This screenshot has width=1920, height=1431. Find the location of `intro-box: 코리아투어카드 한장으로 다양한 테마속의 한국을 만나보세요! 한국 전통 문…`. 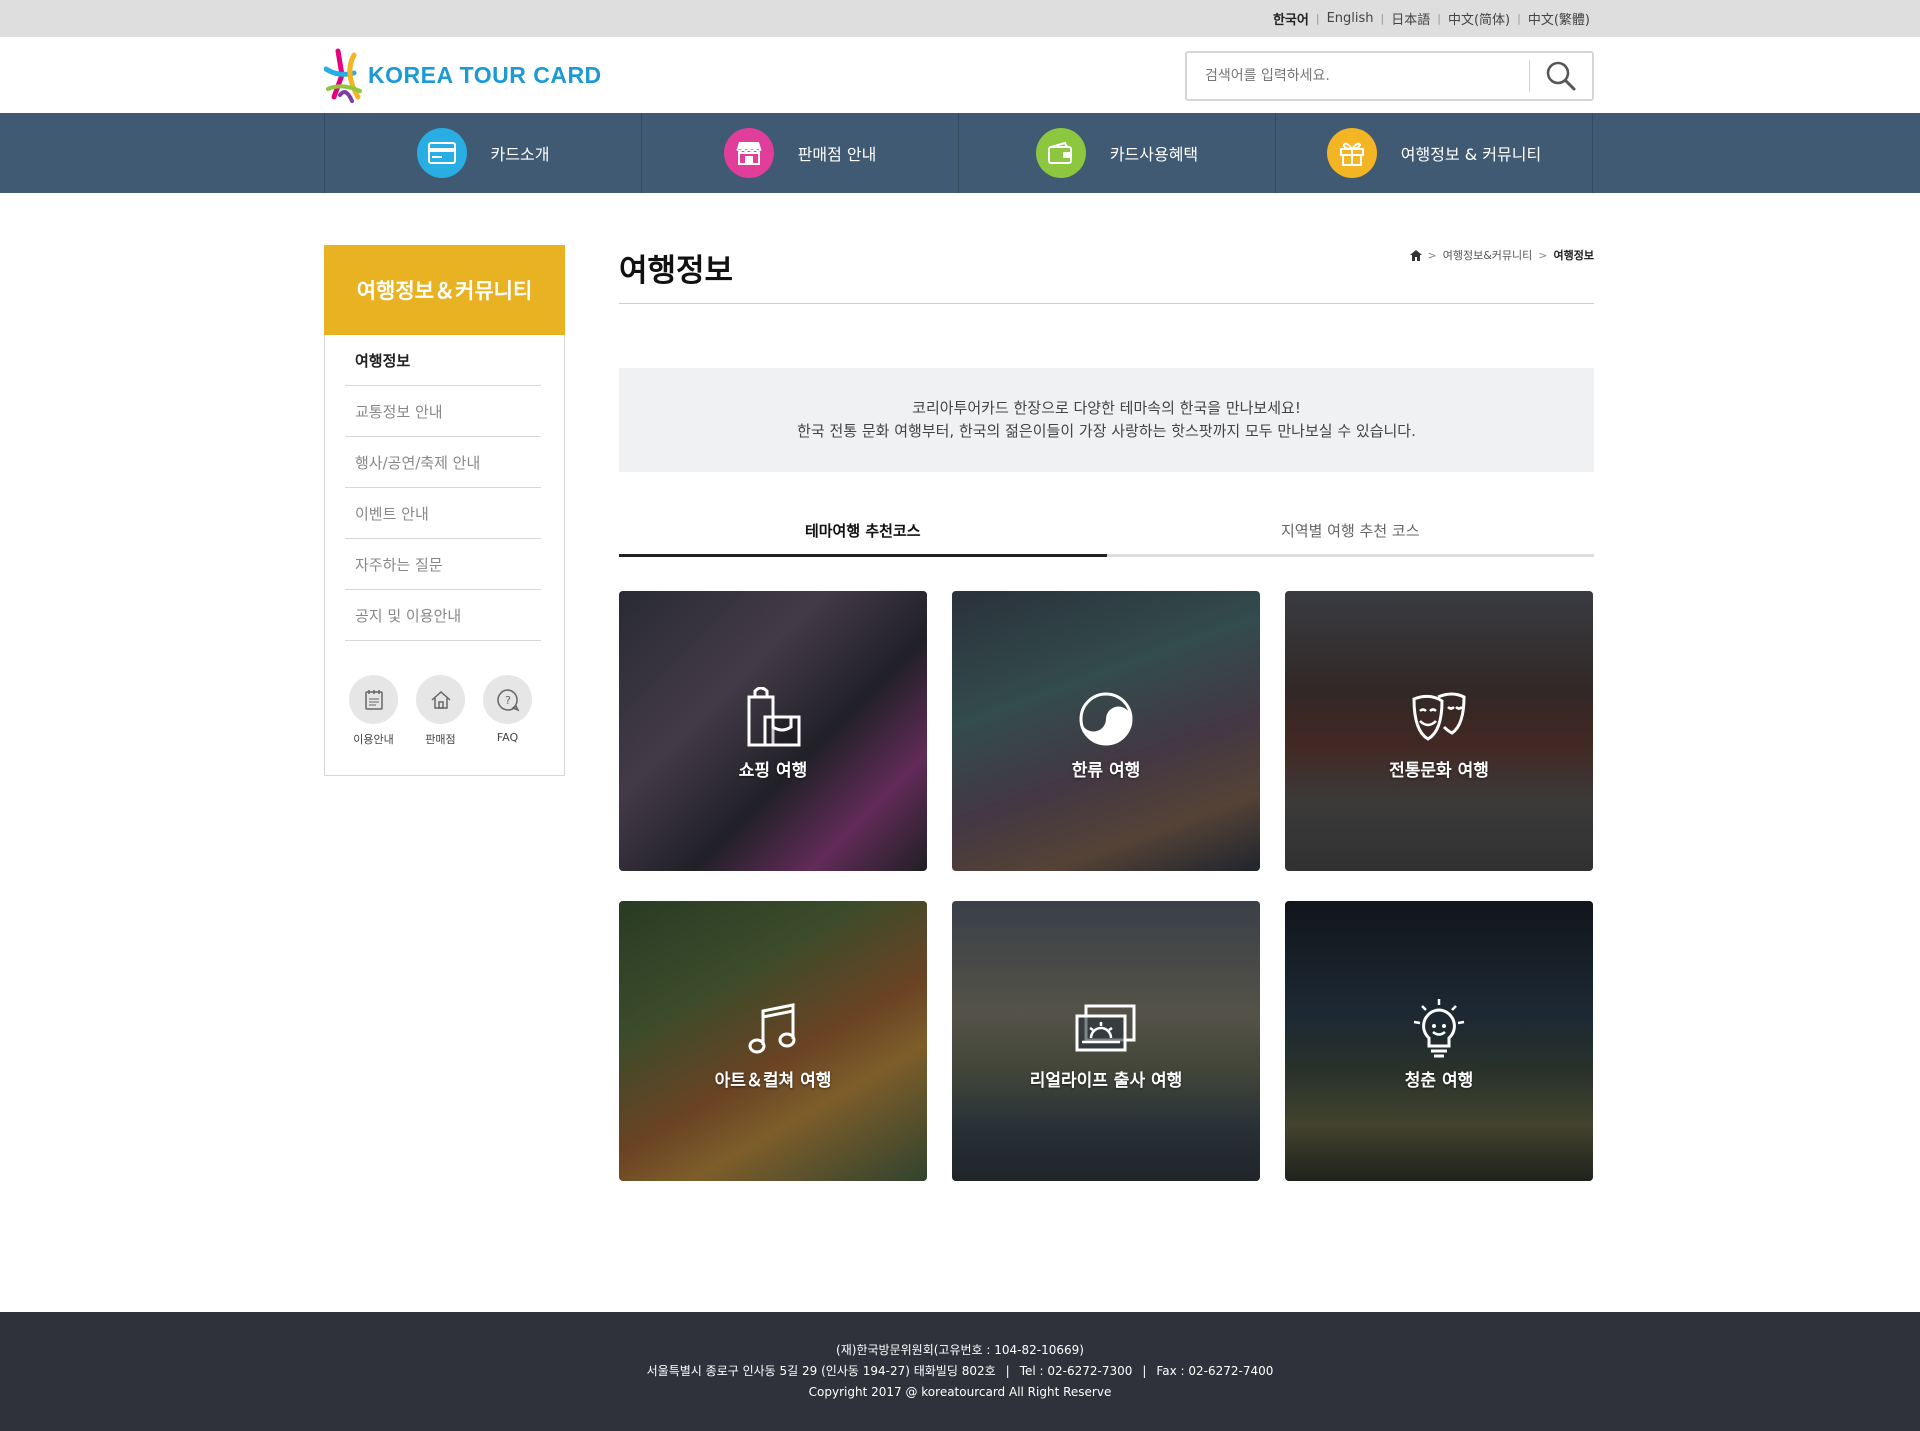

intro-box: 코리아투어카드 한장으로 다양한 테마속의 한국을 만나보세요! 한국 전통 문… is located at coordinates (1106, 420).